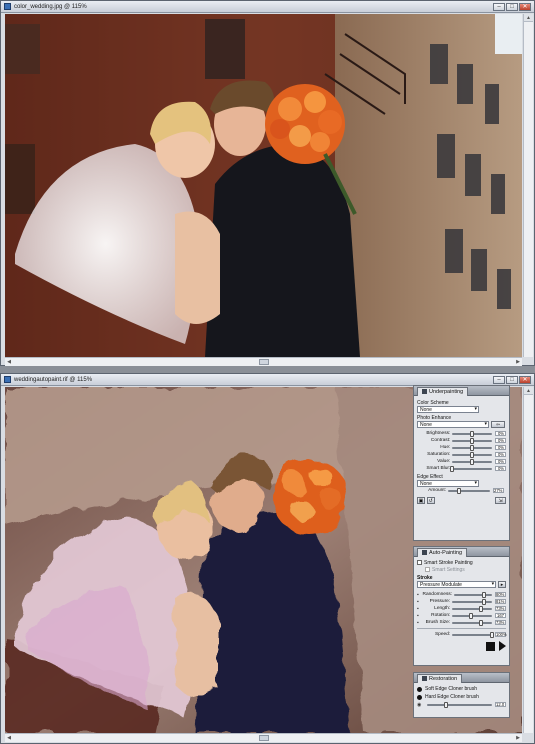  I want to click on slider-row: ▪ Brush Size: 73%, so click(461, 622).